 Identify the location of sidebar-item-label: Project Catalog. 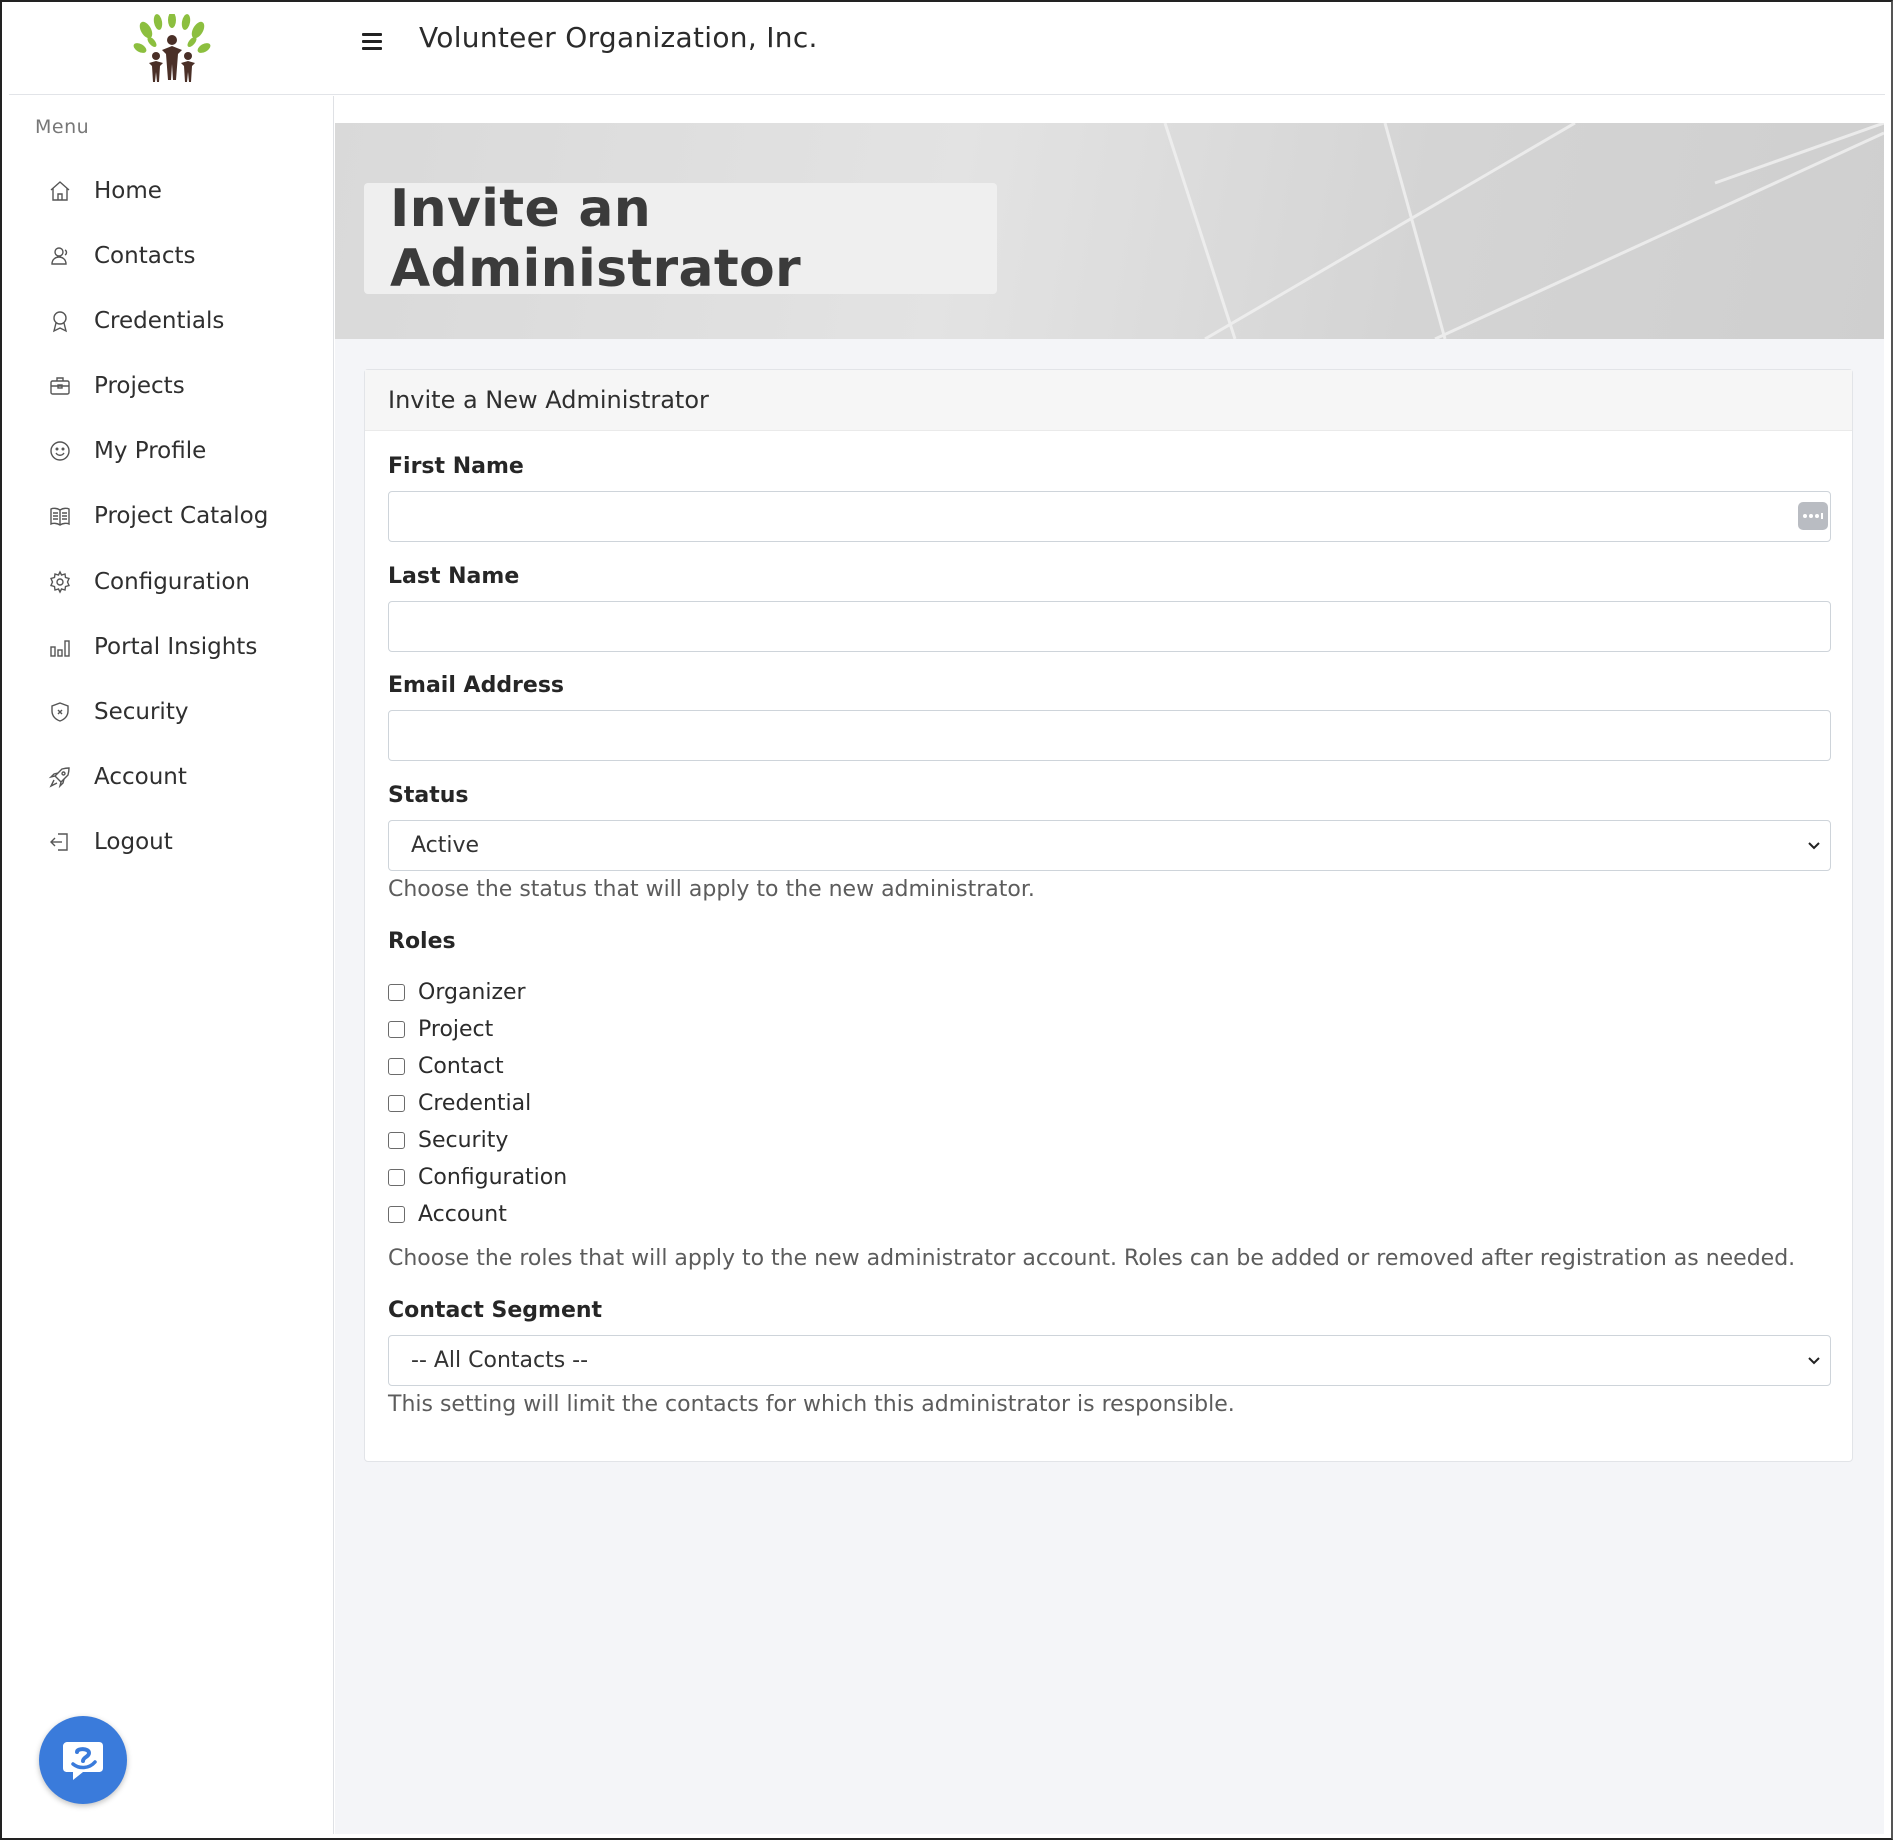
(181, 516).